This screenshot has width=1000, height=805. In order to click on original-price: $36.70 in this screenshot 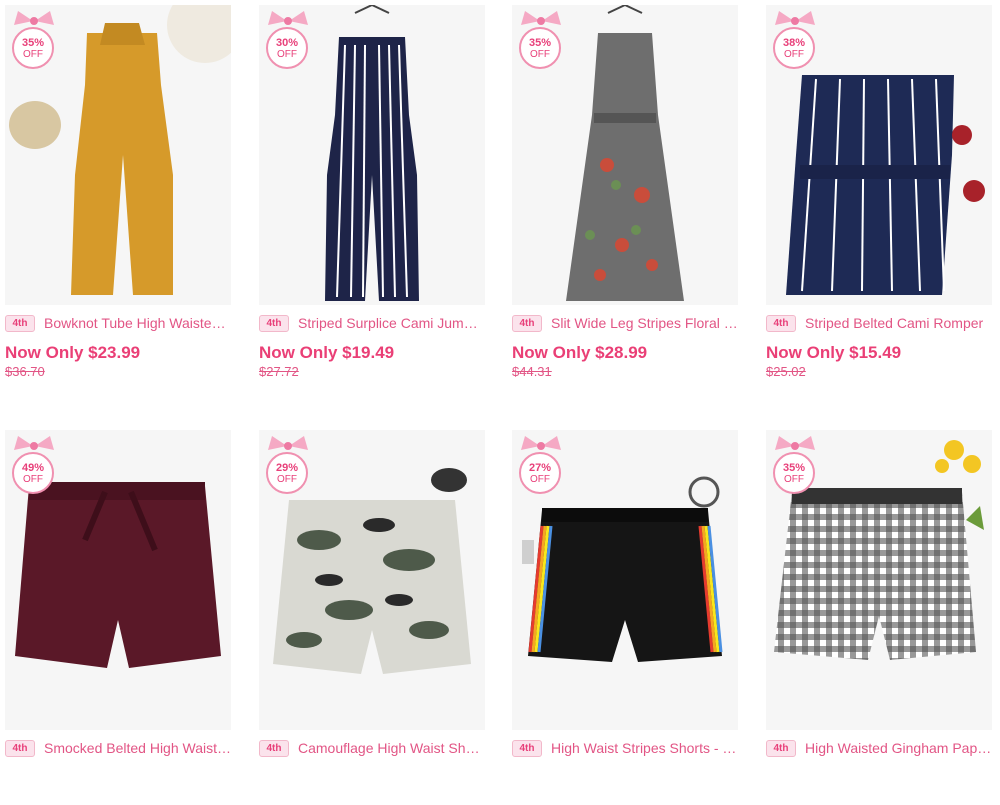, I will do `click(25, 371)`.